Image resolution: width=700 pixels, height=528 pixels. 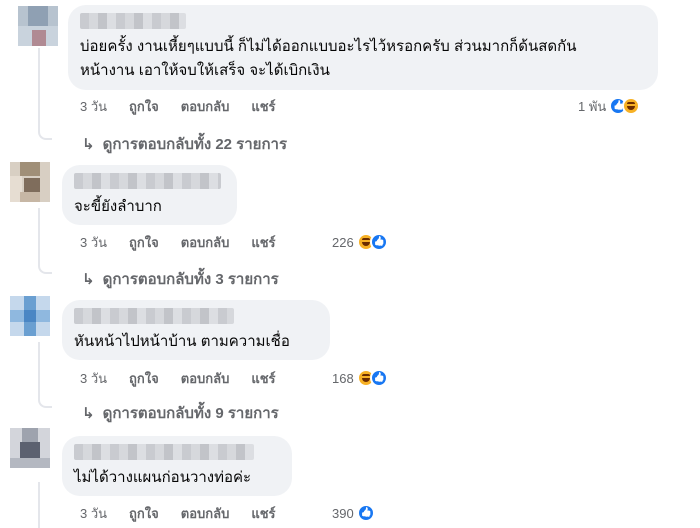 What do you see at coordinates (360, 378) in the screenshot?
I see `reaction-summary: 168` at bounding box center [360, 378].